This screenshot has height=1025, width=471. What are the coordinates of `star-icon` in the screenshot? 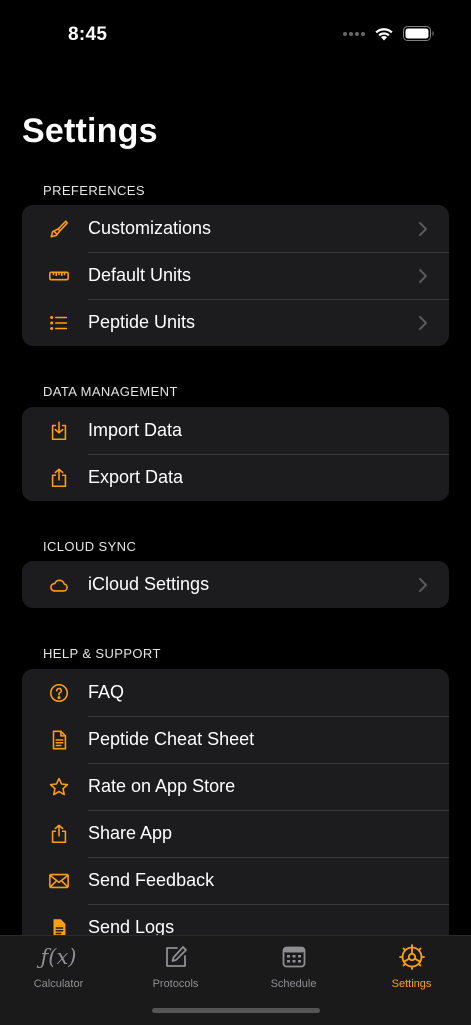 It's located at (59, 787).